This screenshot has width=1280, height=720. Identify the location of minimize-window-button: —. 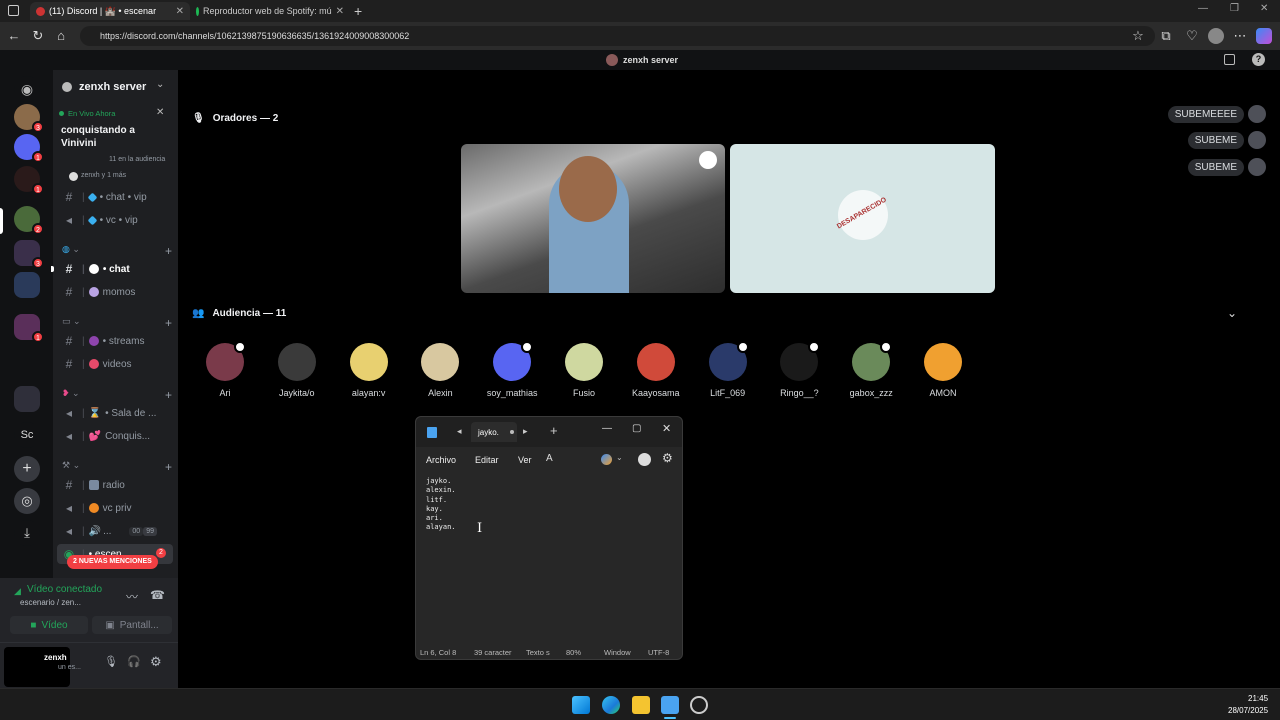
(1203, 8).